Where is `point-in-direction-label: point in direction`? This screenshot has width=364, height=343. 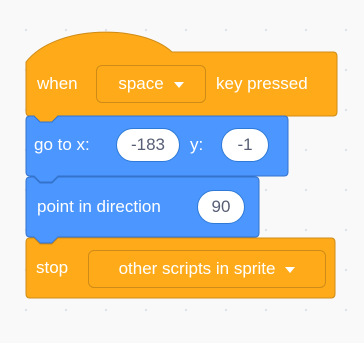
point-in-direction-label: point in direction is located at coordinates (99, 206).